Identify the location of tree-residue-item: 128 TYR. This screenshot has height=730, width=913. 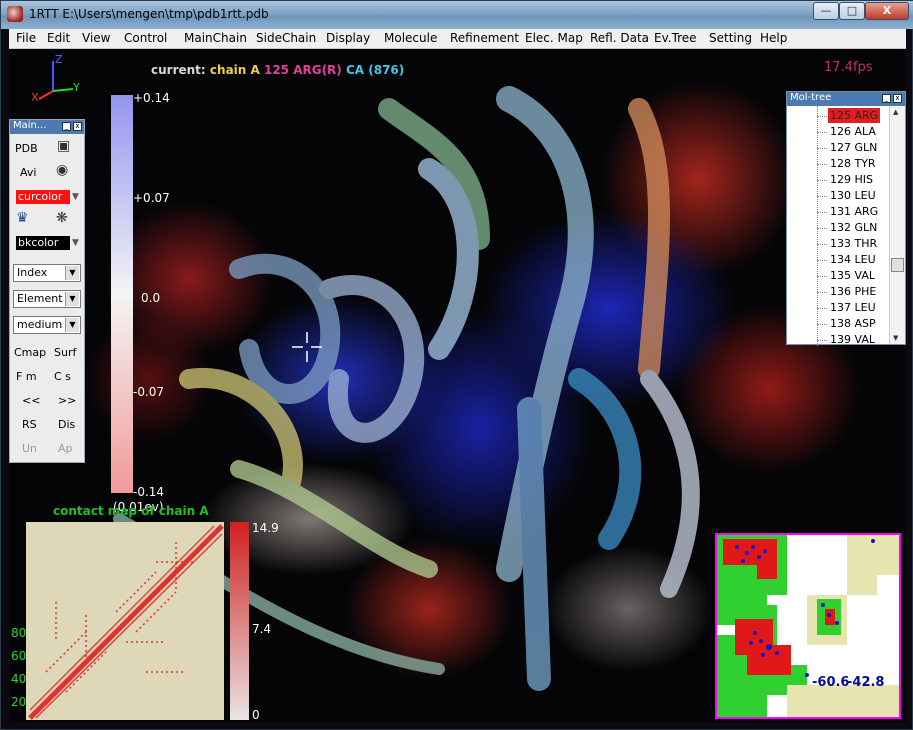
(853, 163).